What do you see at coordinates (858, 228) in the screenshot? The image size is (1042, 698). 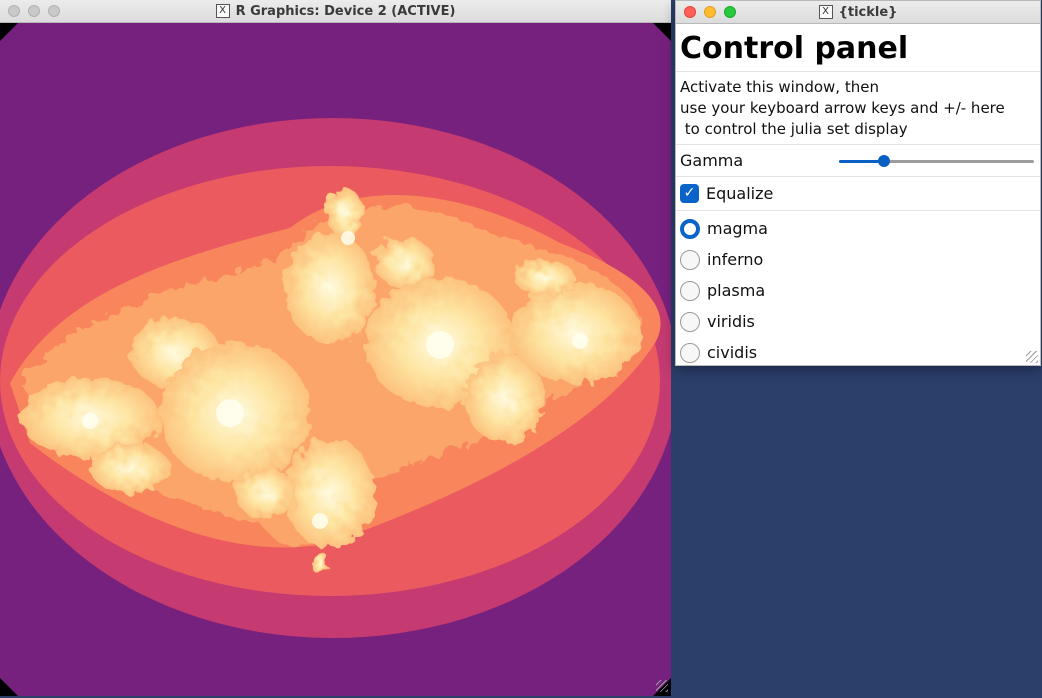 I see `radio-option-magma: magma` at bounding box center [858, 228].